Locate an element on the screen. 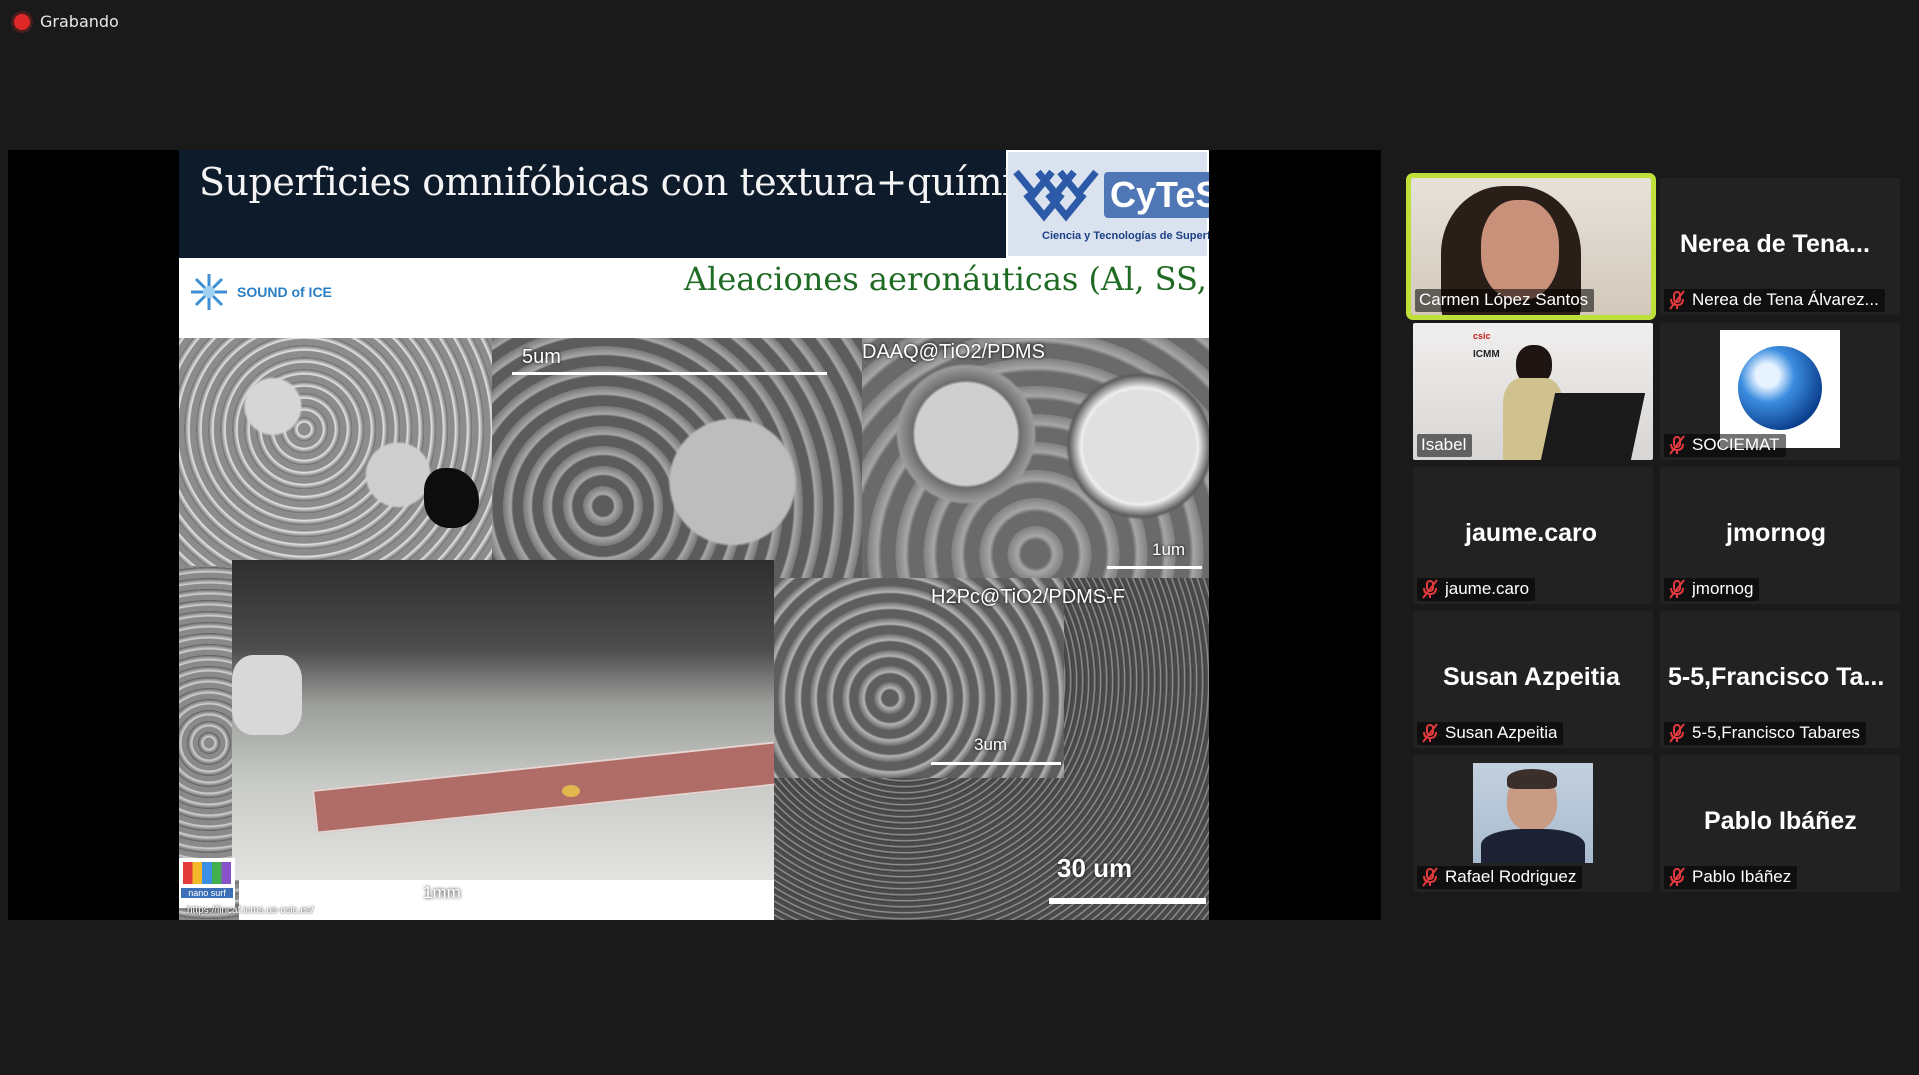  sem-label-daaq: DAAQ@TiO2/PDMS is located at coordinates (953, 352).